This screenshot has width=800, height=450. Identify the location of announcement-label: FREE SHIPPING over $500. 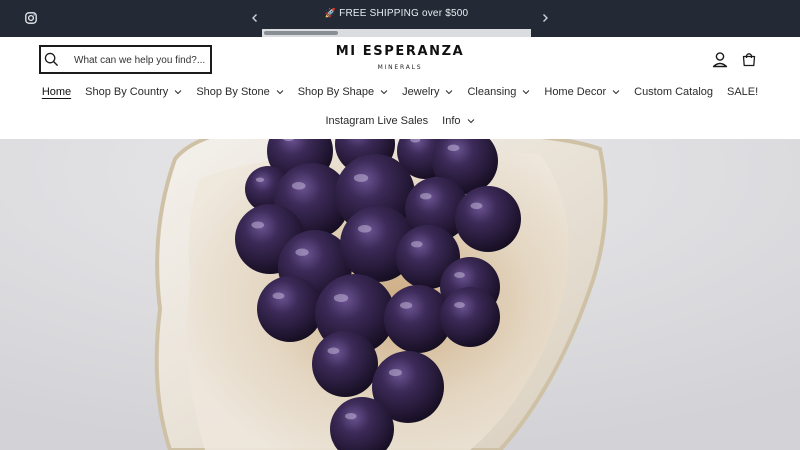
(404, 13).